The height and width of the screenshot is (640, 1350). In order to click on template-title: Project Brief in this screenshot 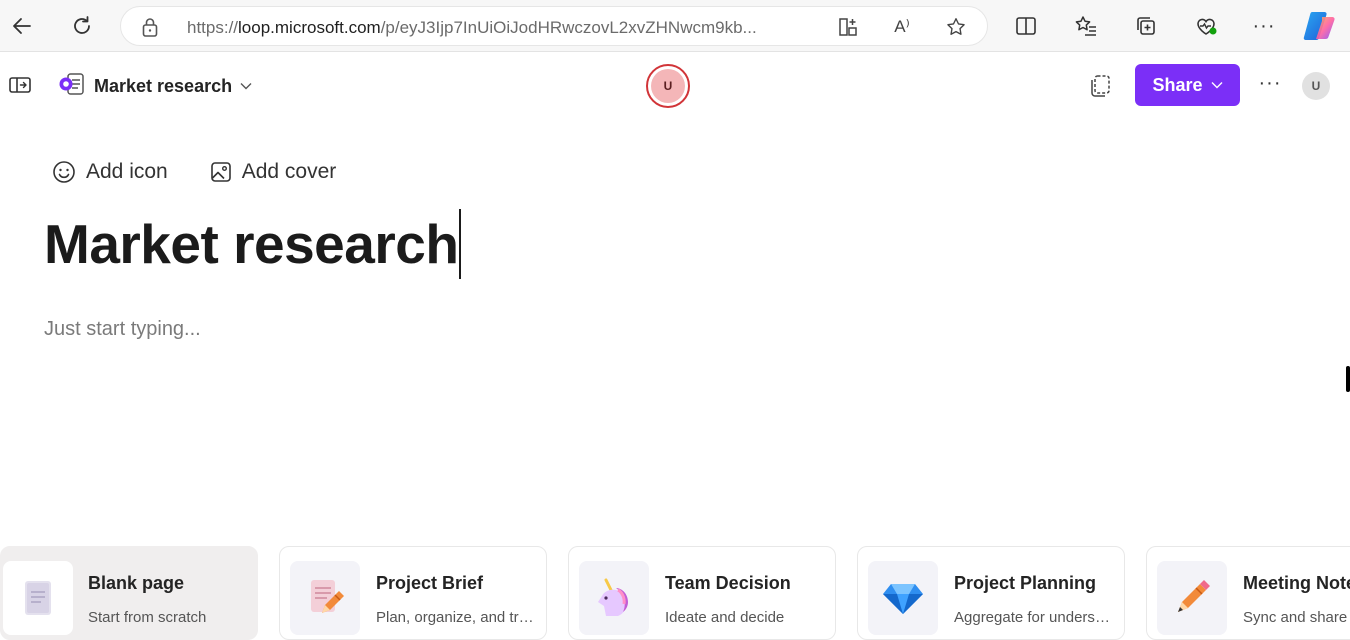, I will do `click(430, 583)`.